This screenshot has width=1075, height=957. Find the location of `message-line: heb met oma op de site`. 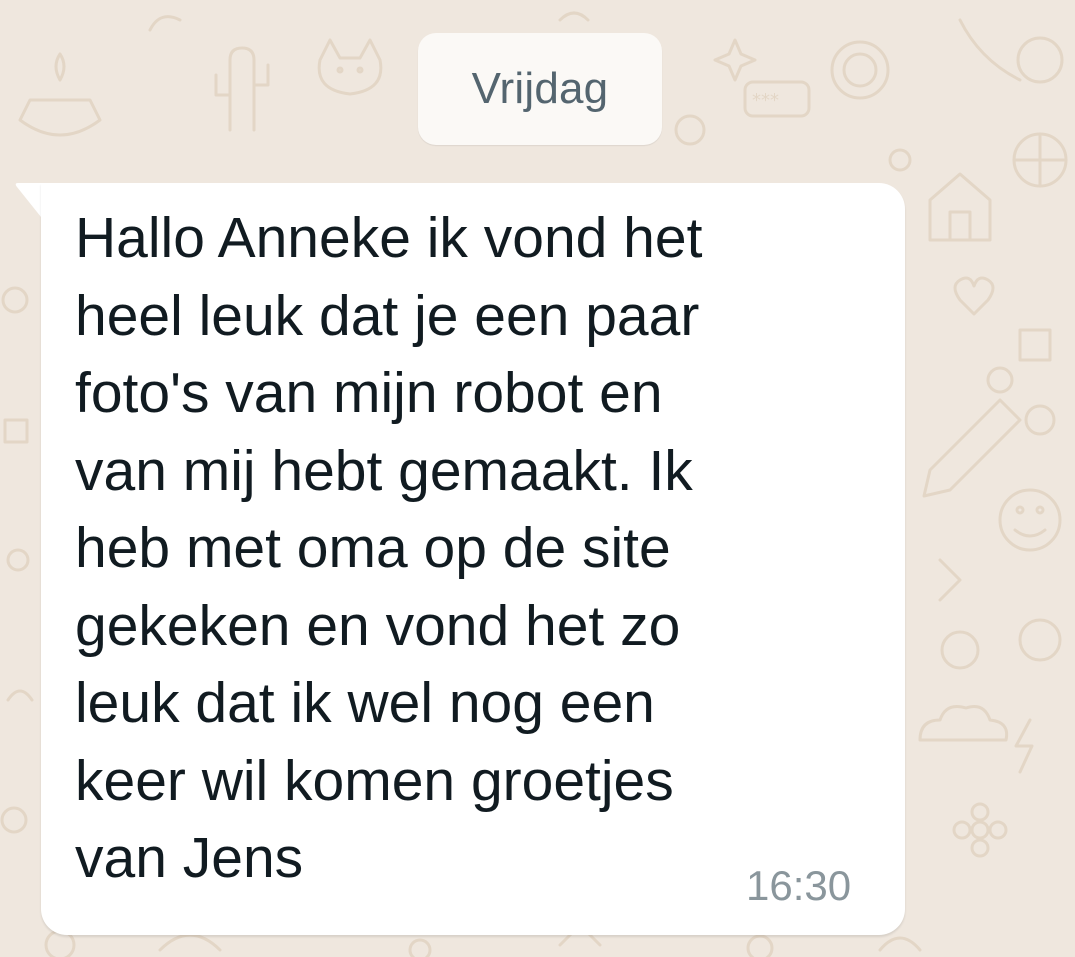

message-line: heb met oma op de site is located at coordinates (373, 548).